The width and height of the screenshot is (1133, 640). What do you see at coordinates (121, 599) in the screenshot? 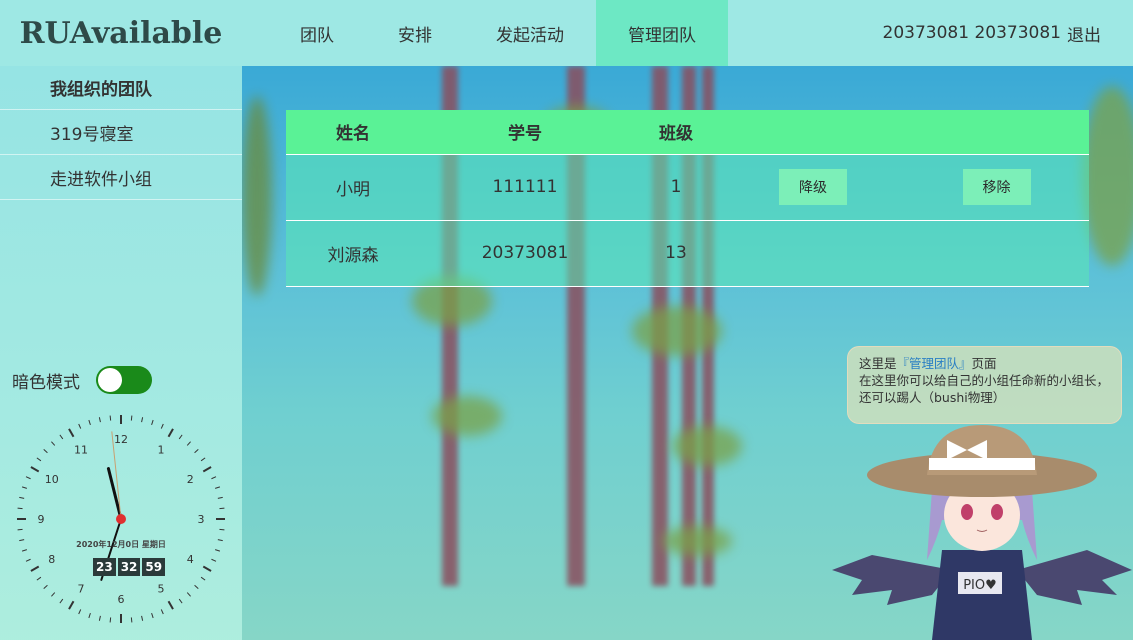
I see `clock-number: 6` at bounding box center [121, 599].